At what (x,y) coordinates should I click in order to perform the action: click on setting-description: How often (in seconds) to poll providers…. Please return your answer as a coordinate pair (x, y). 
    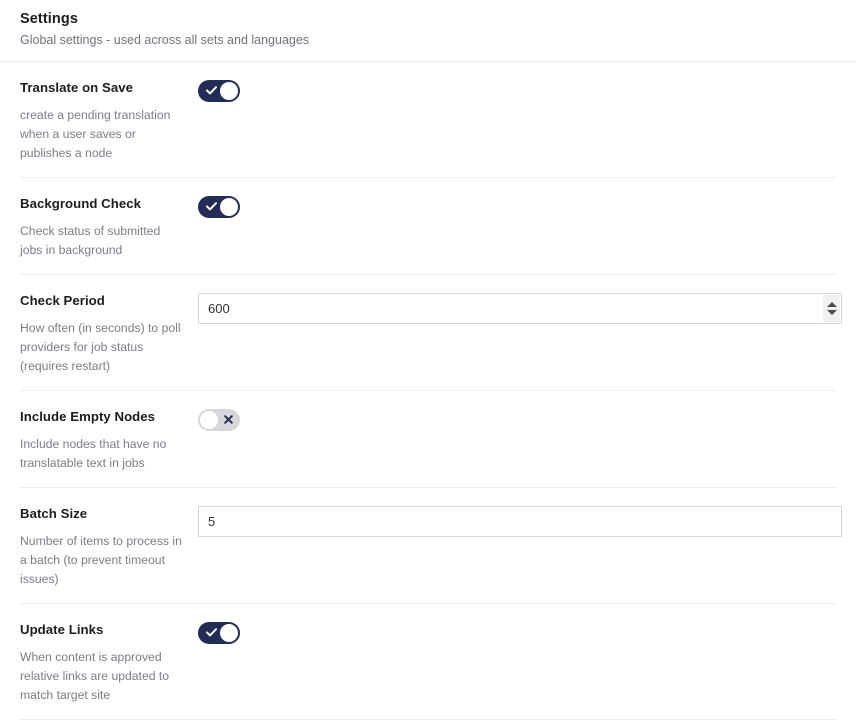
    Looking at the image, I should click on (100, 347).